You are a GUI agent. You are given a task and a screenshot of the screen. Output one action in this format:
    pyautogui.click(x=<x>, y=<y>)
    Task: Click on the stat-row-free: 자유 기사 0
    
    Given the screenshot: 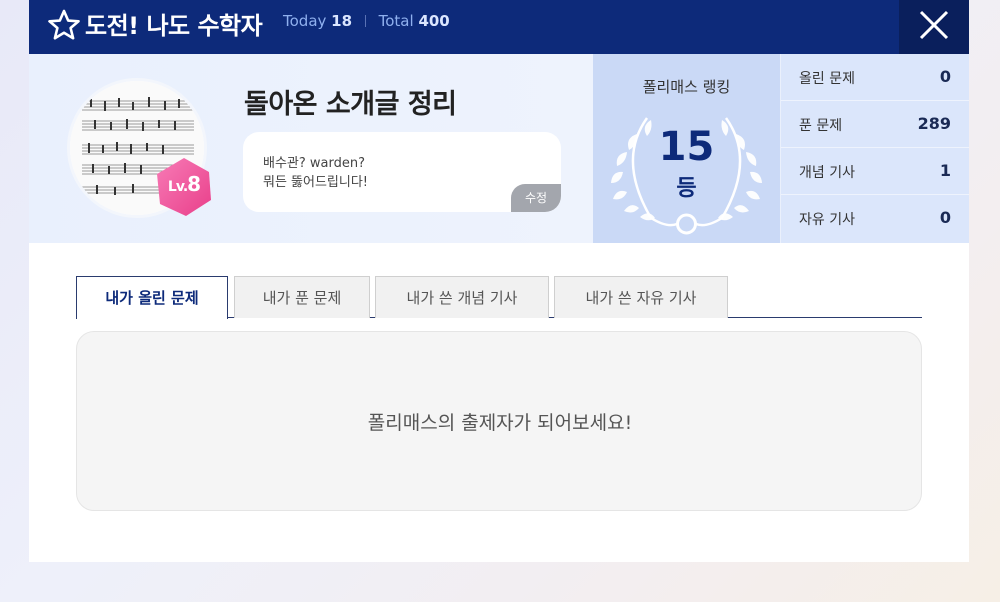 What is the action you would take?
    pyautogui.click(x=875, y=218)
    